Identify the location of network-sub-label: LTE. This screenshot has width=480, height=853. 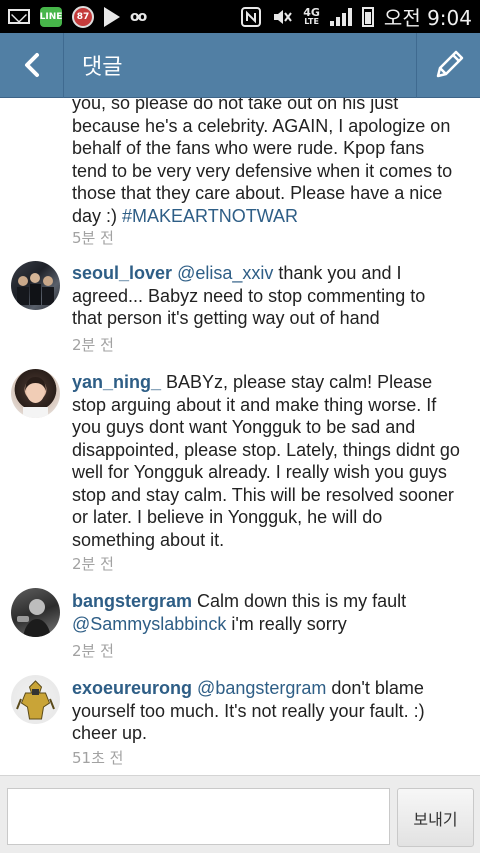
(311, 21).